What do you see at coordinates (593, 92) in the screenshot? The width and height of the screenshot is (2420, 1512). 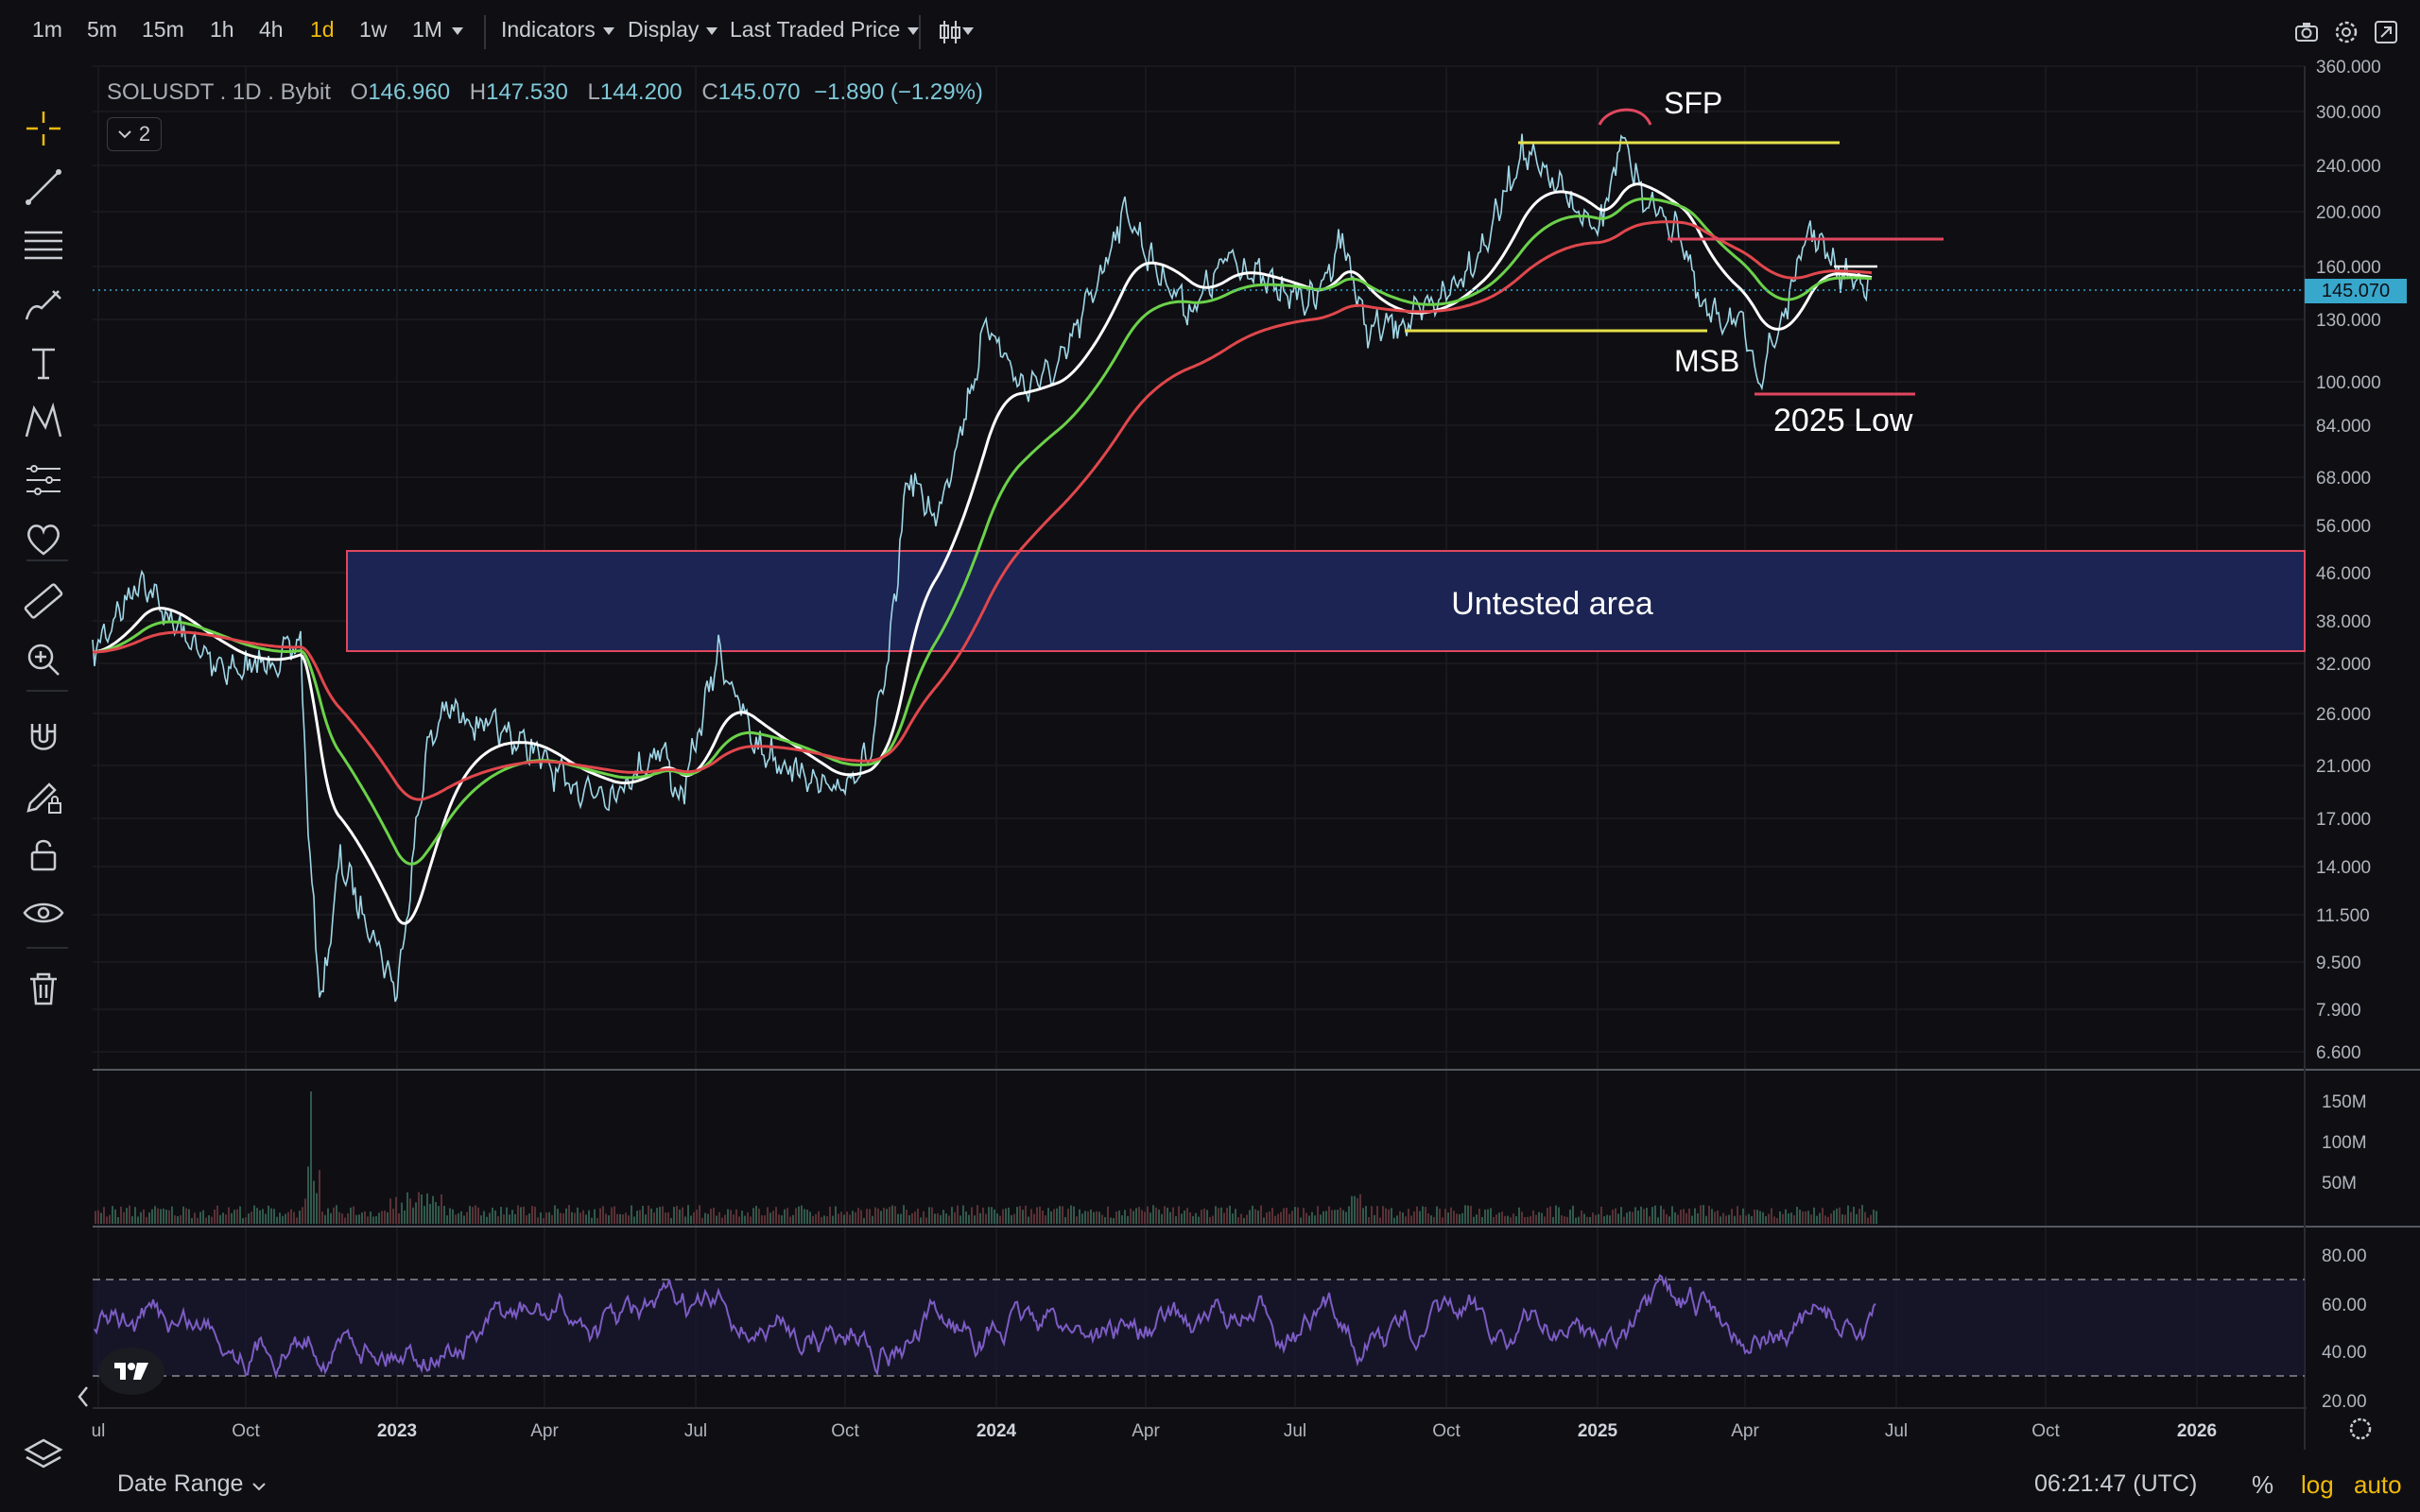 I see `low-label: L` at bounding box center [593, 92].